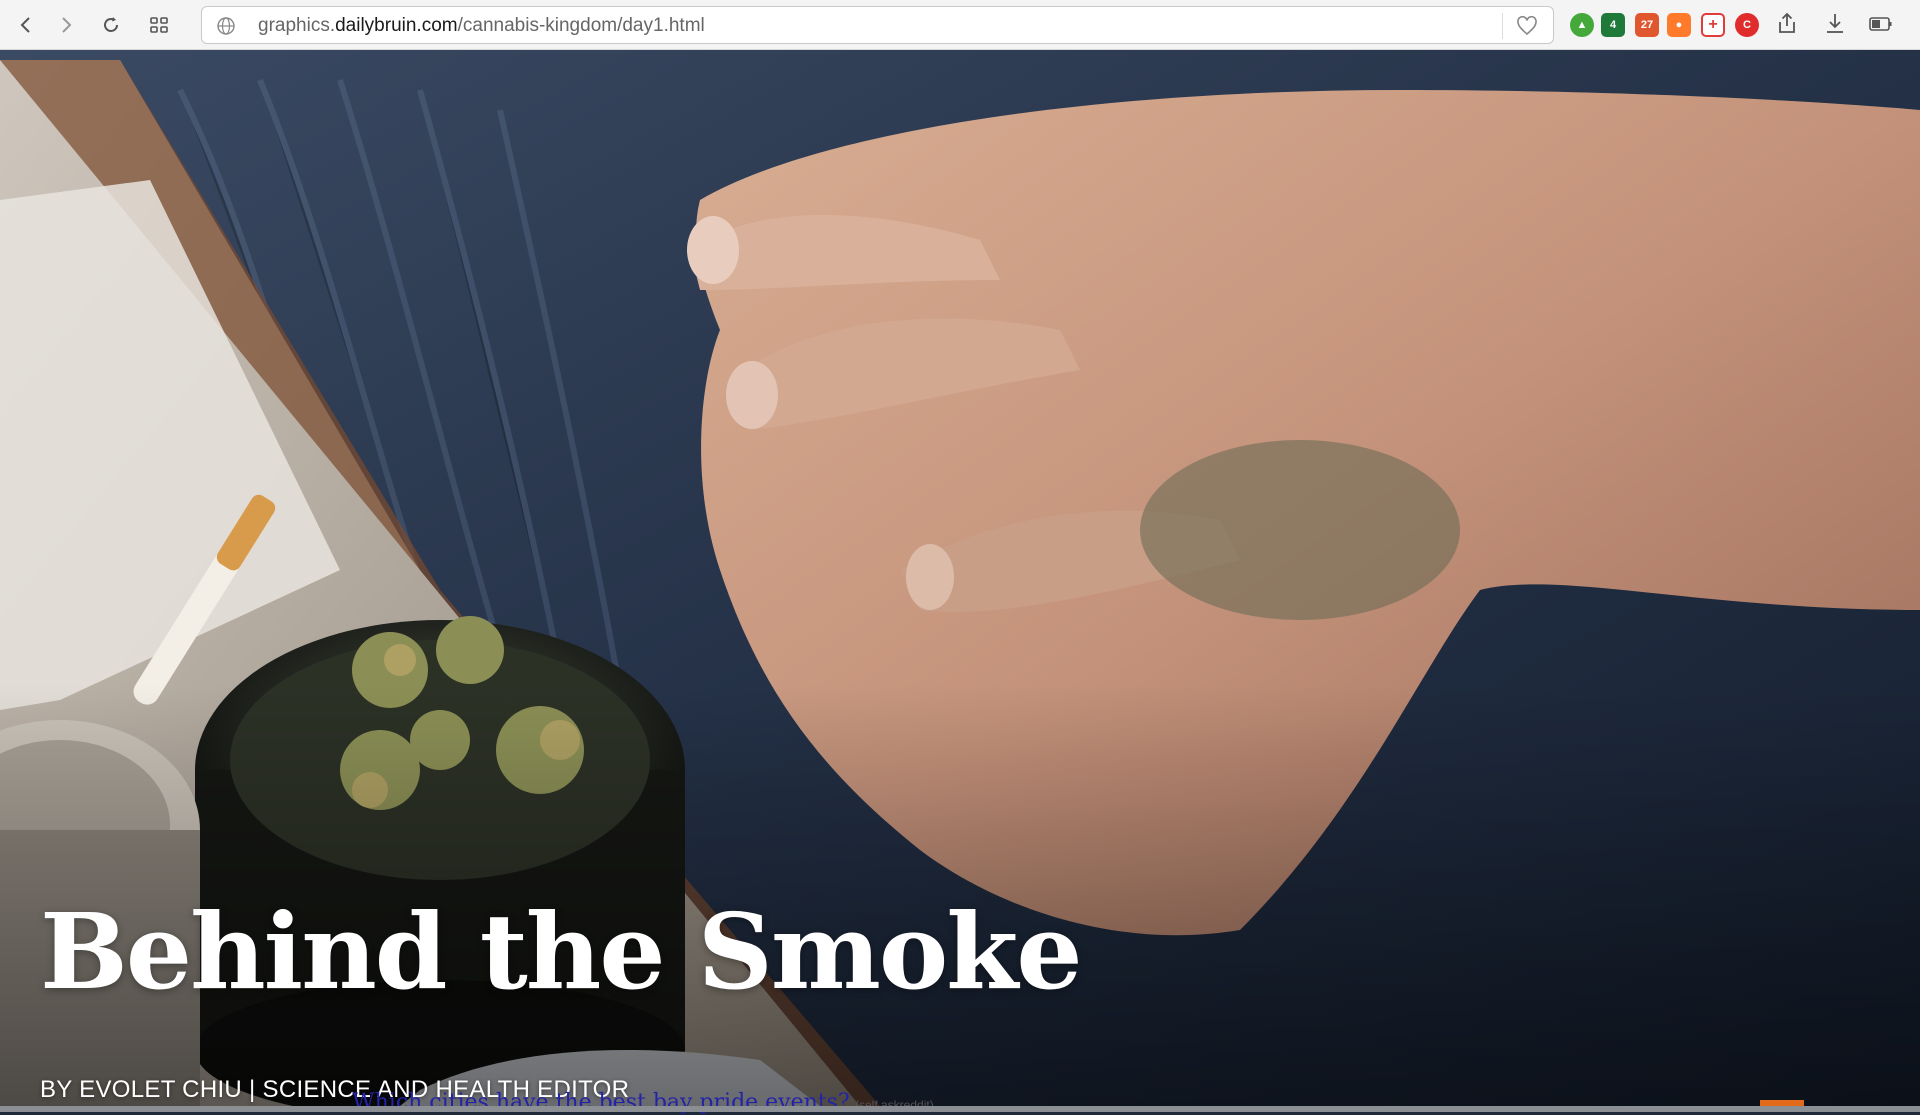 The image size is (1920, 1115). I want to click on globe-icon, so click(226, 26).